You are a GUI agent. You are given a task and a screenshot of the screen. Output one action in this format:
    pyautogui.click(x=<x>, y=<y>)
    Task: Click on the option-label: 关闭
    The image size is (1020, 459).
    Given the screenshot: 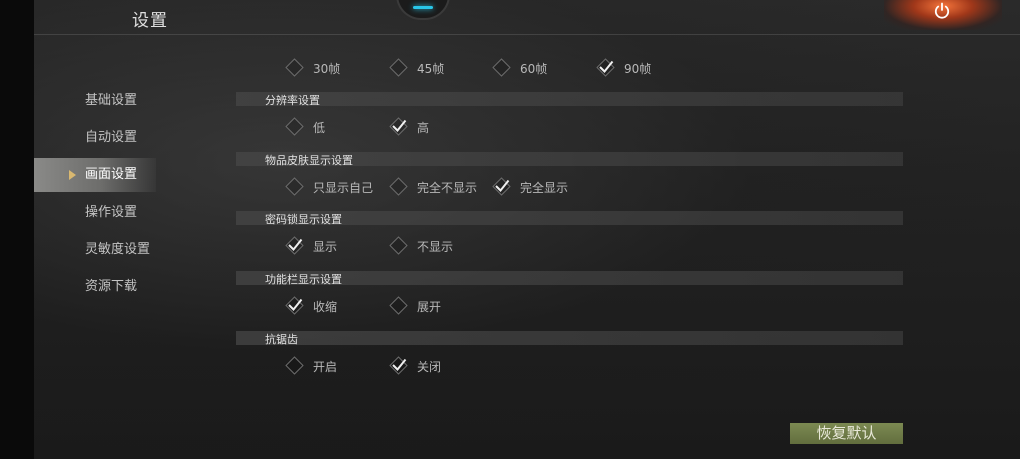 What is the action you would take?
    pyautogui.click(x=429, y=367)
    